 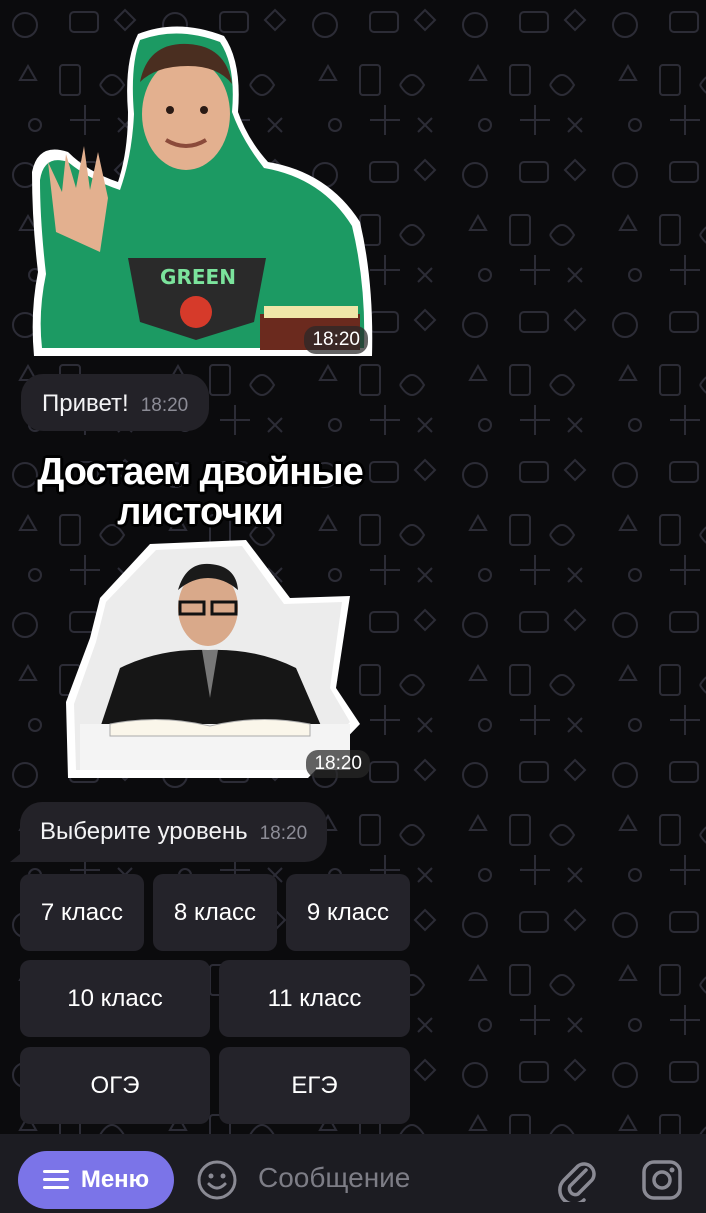 I want to click on keyboard-button-grade-9: 9 класс, so click(x=348, y=912).